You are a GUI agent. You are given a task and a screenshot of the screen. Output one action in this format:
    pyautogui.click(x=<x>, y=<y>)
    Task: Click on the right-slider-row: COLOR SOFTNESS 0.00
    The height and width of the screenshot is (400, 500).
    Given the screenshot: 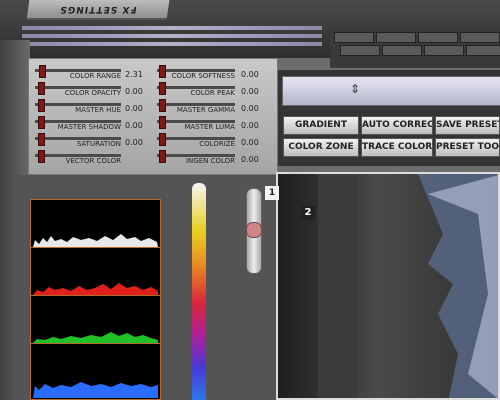 What is the action you would take?
    pyautogui.click(x=154, y=73)
    